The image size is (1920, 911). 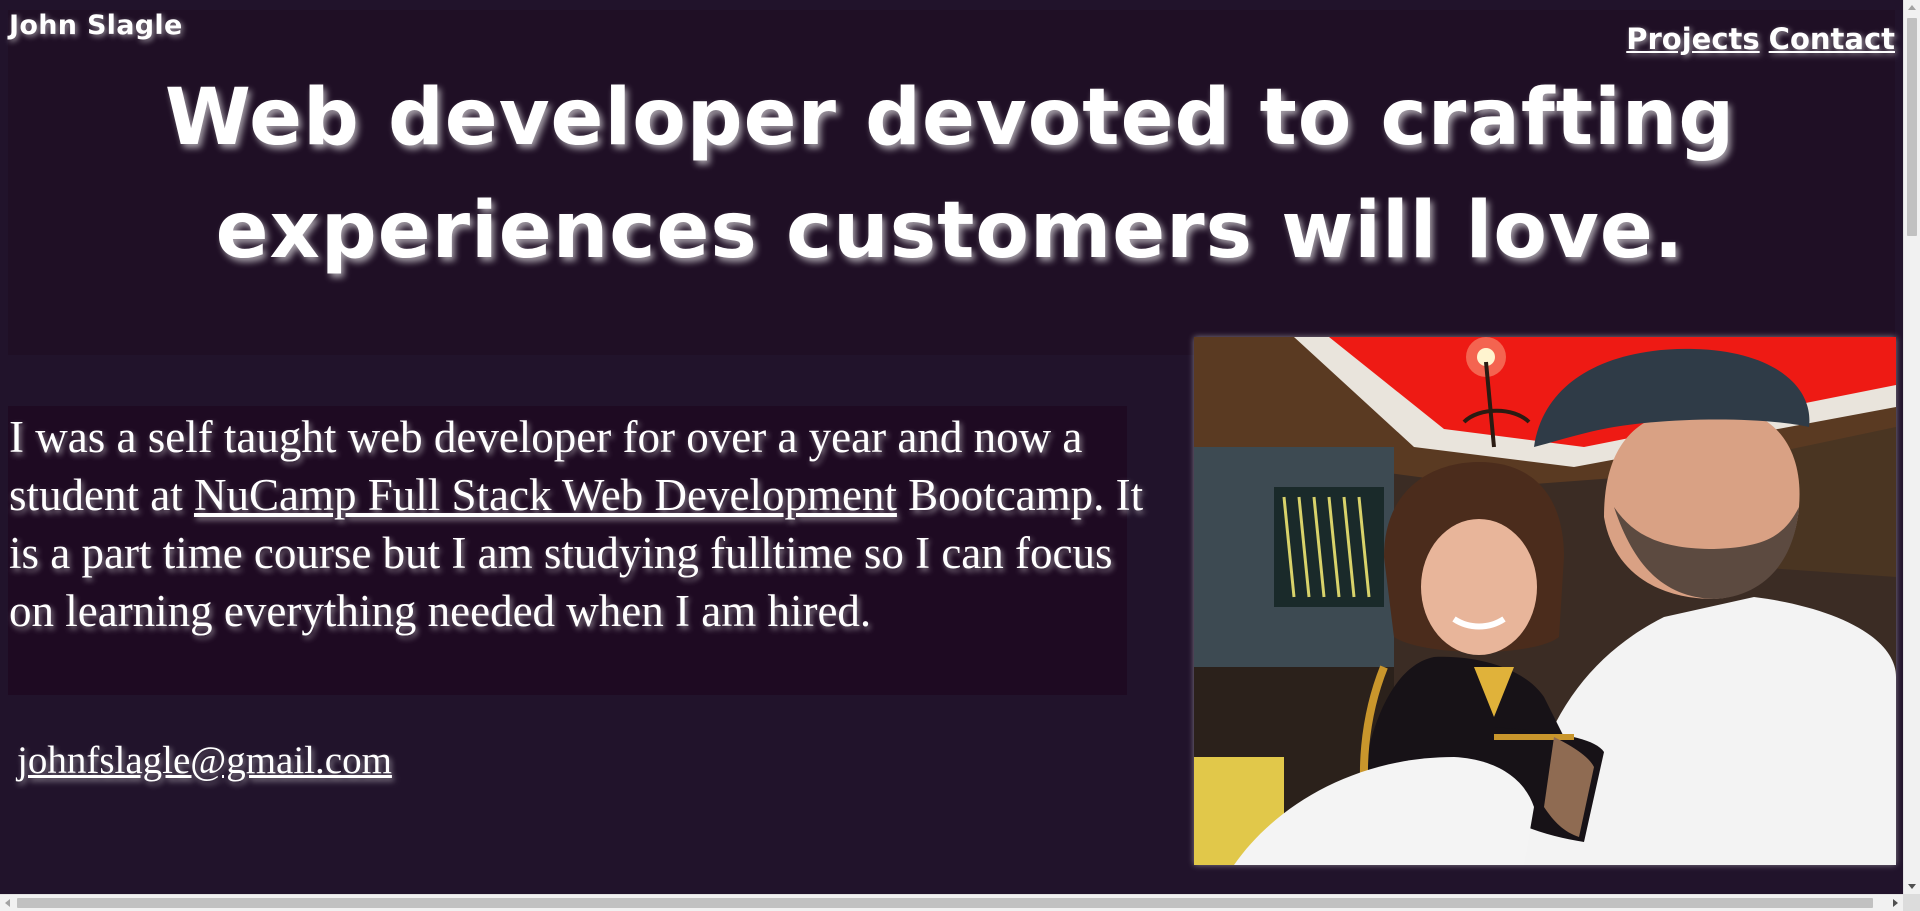 What do you see at coordinates (1692, 39) in the screenshot?
I see `nav-link-projects: Projects` at bounding box center [1692, 39].